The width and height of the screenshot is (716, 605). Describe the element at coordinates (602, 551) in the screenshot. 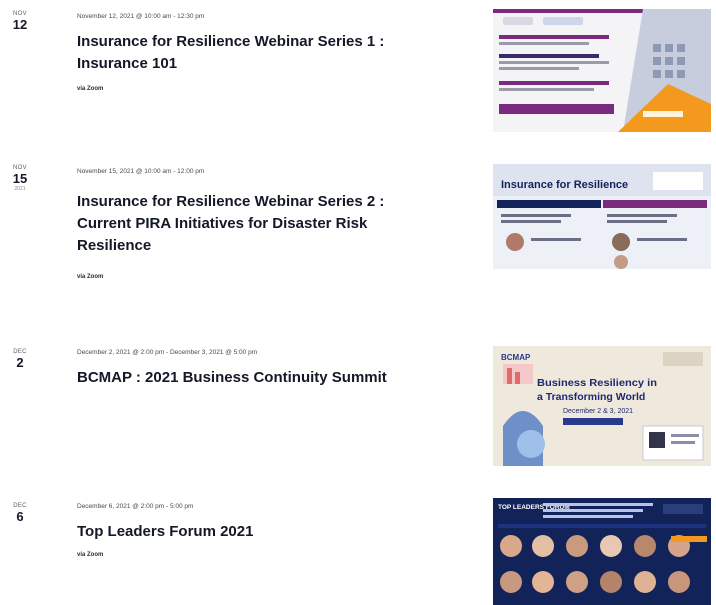

I see `event-poster-image: TOP LEADERS FORUM` at that location.